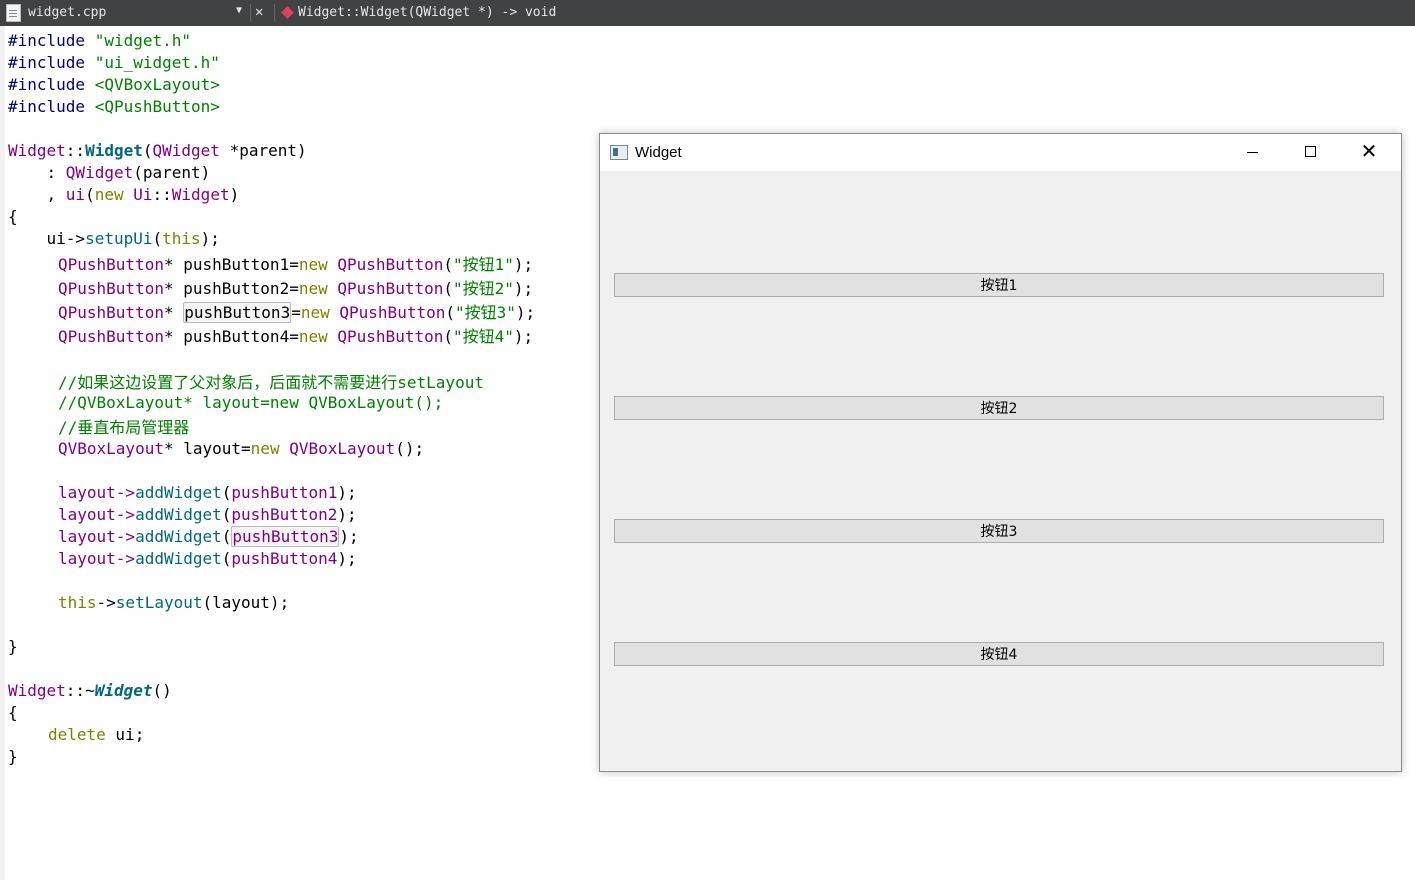  Describe the element at coordinates (287, 12) in the screenshot. I see `function-symbol-icon` at that location.